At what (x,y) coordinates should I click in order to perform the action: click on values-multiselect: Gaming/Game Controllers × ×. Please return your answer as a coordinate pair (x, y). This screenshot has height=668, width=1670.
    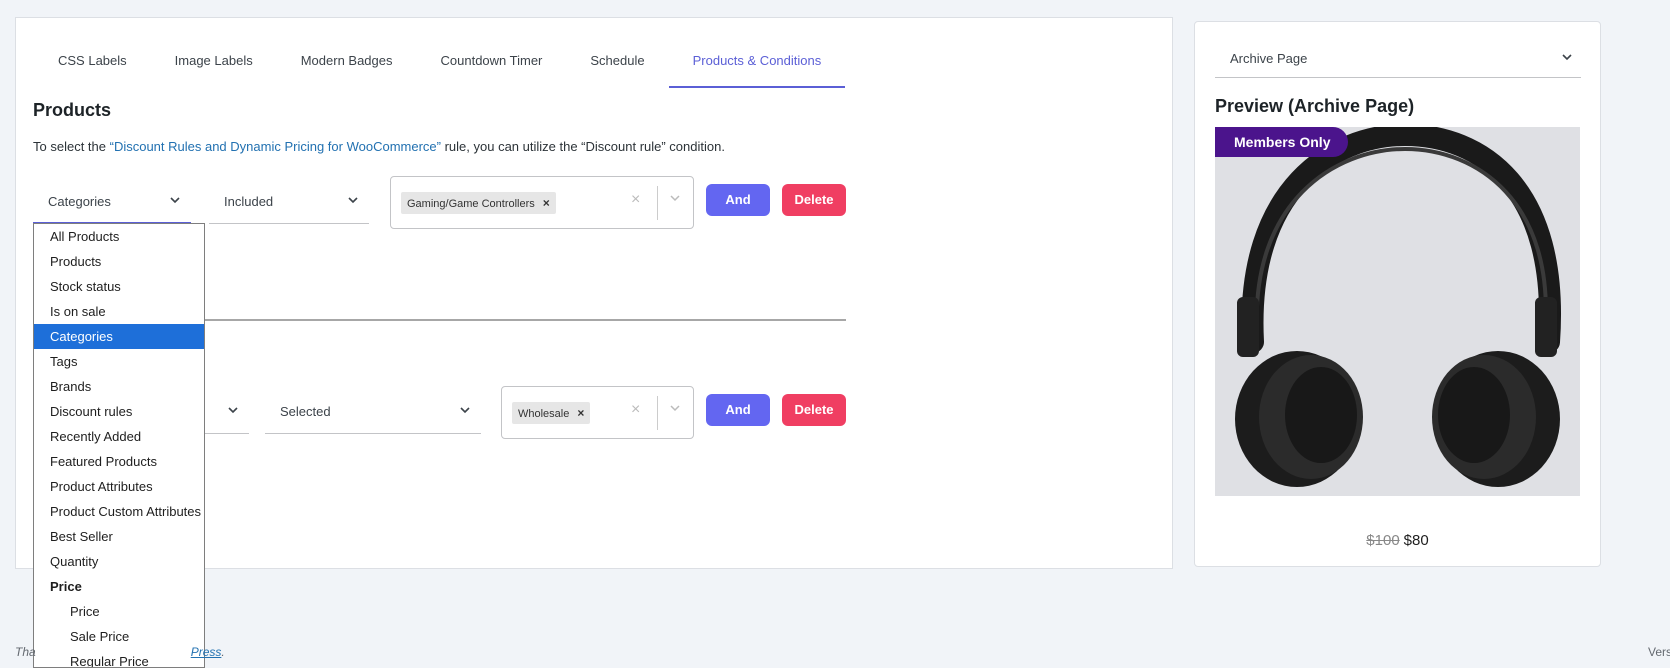
    Looking at the image, I should click on (542, 202).